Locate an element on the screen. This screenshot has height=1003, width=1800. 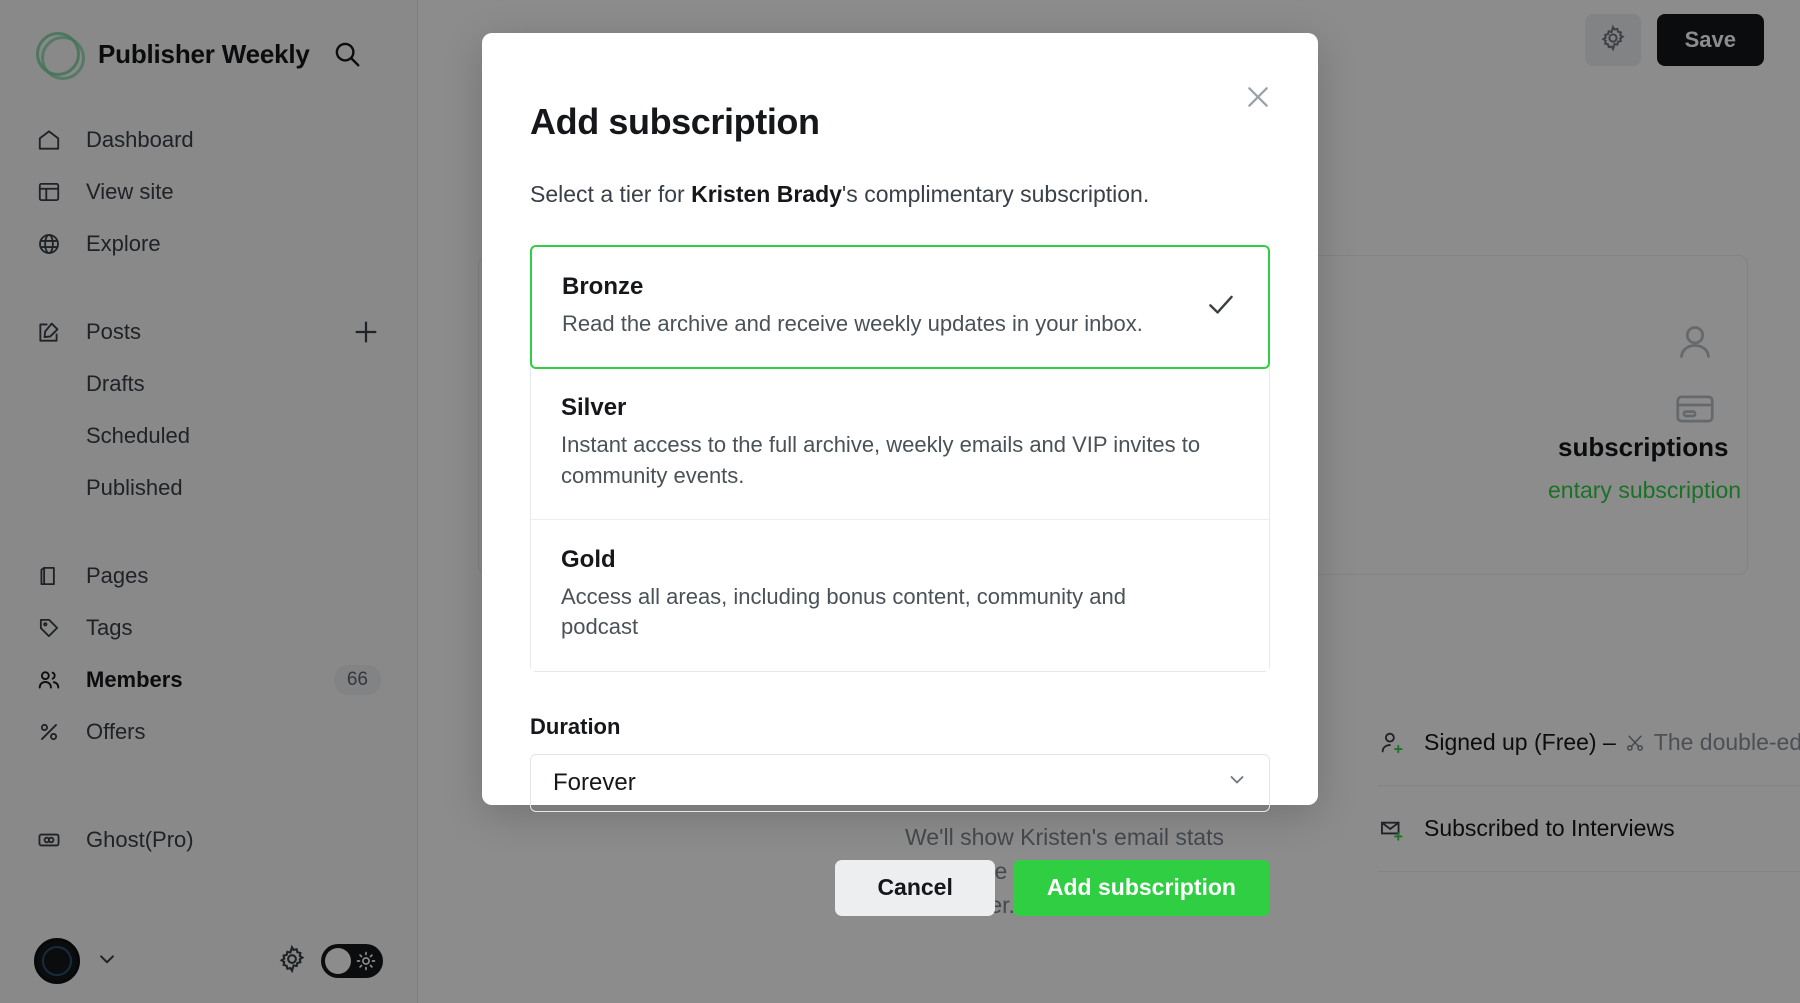
modal-title: Add subscription is located at coordinates (675, 121).